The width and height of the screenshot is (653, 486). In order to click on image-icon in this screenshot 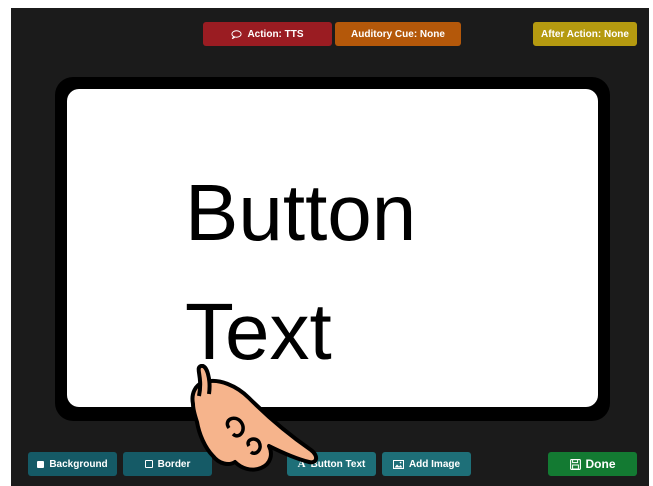, I will do `click(398, 464)`.